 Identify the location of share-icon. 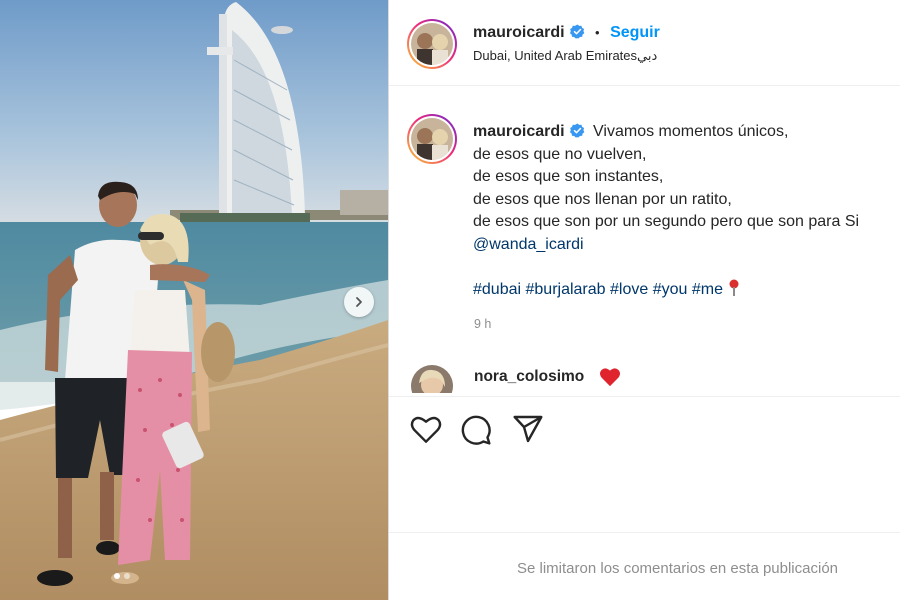
(528, 429).